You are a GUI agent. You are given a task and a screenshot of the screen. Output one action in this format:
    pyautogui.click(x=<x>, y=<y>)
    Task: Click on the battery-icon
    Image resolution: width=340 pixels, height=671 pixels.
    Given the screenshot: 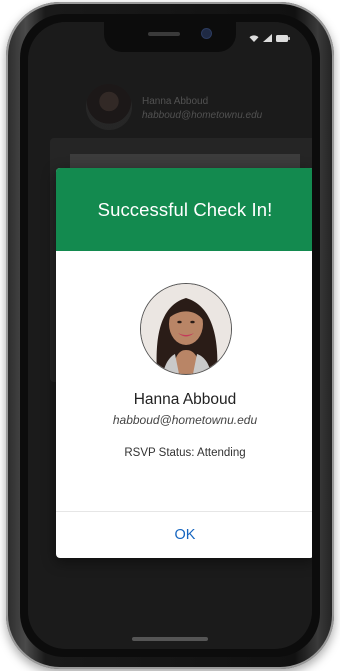 What is the action you would take?
    pyautogui.click(x=283, y=38)
    